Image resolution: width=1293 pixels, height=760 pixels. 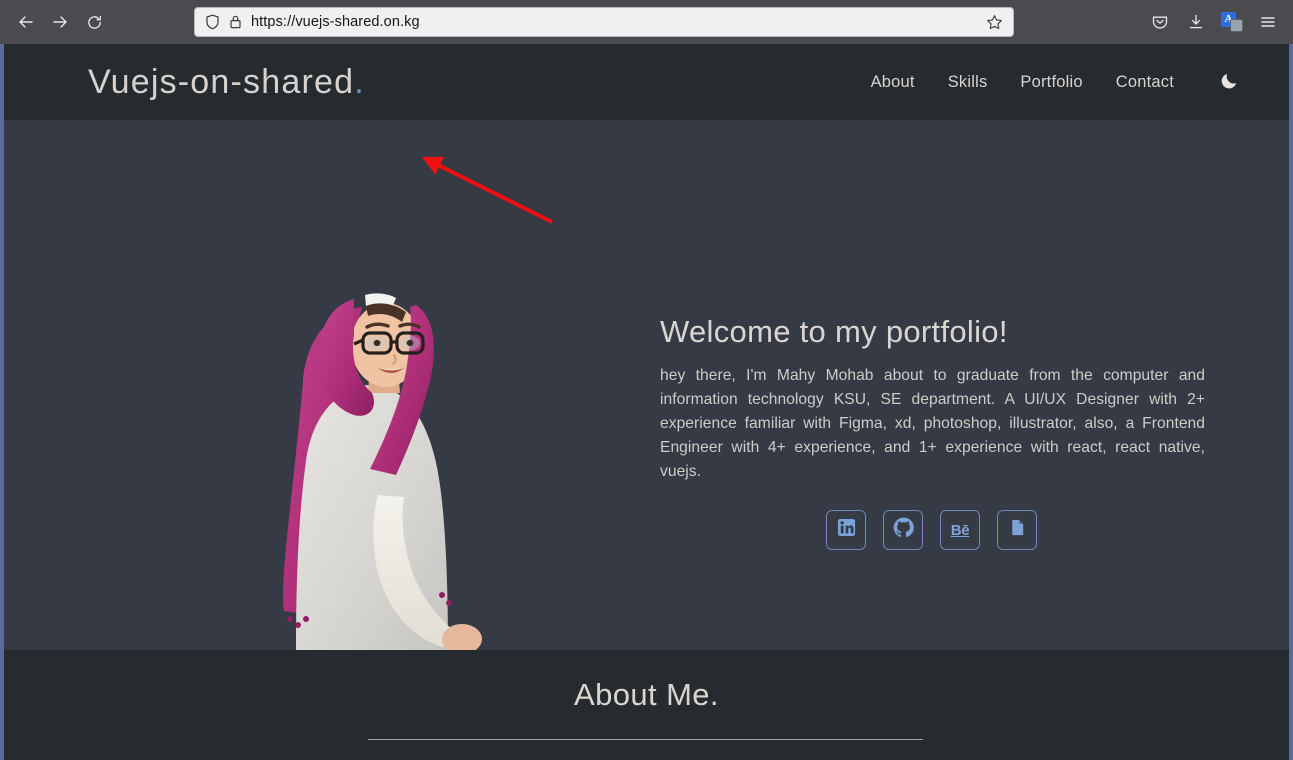 I want to click on url-text: https://vuejs-shared.on.kg, so click(x=335, y=22).